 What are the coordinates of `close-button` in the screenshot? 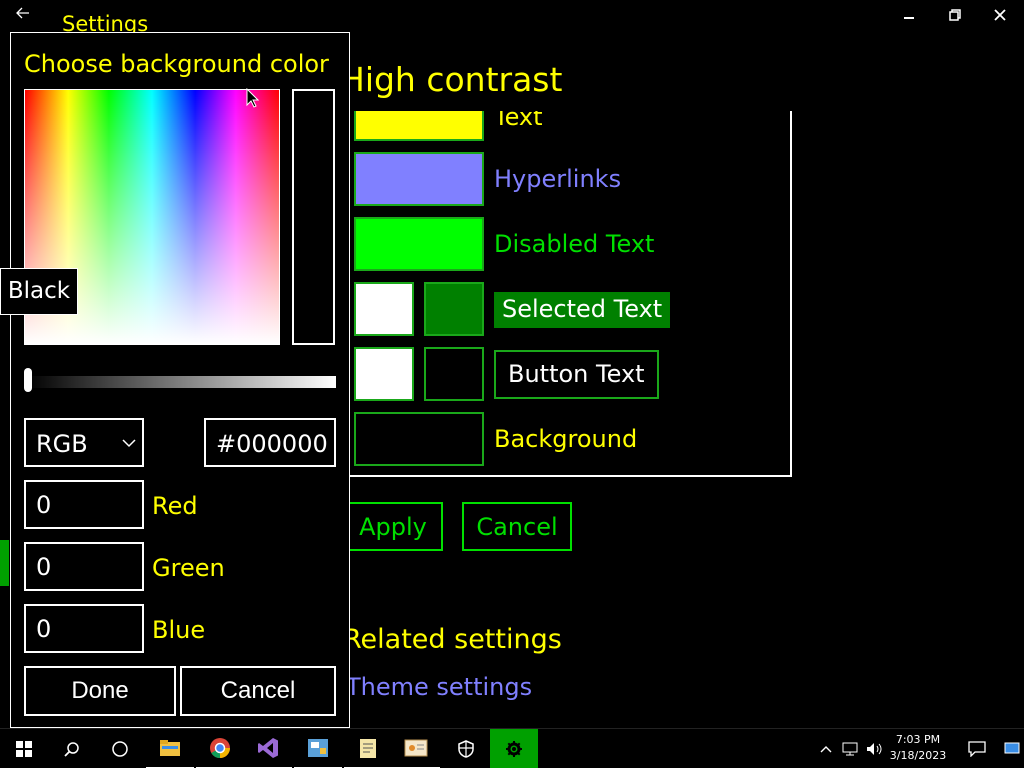 It's located at (1000, 17).